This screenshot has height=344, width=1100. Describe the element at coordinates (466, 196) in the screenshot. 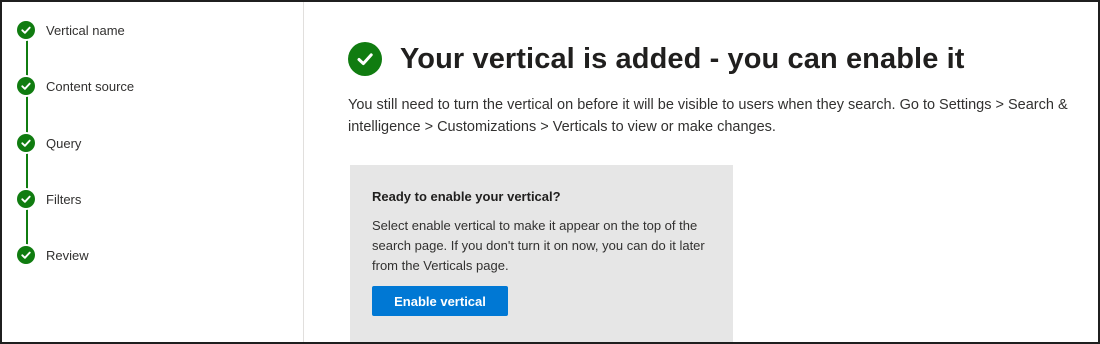

I see `card-title: Ready to enable your vertical?` at that location.